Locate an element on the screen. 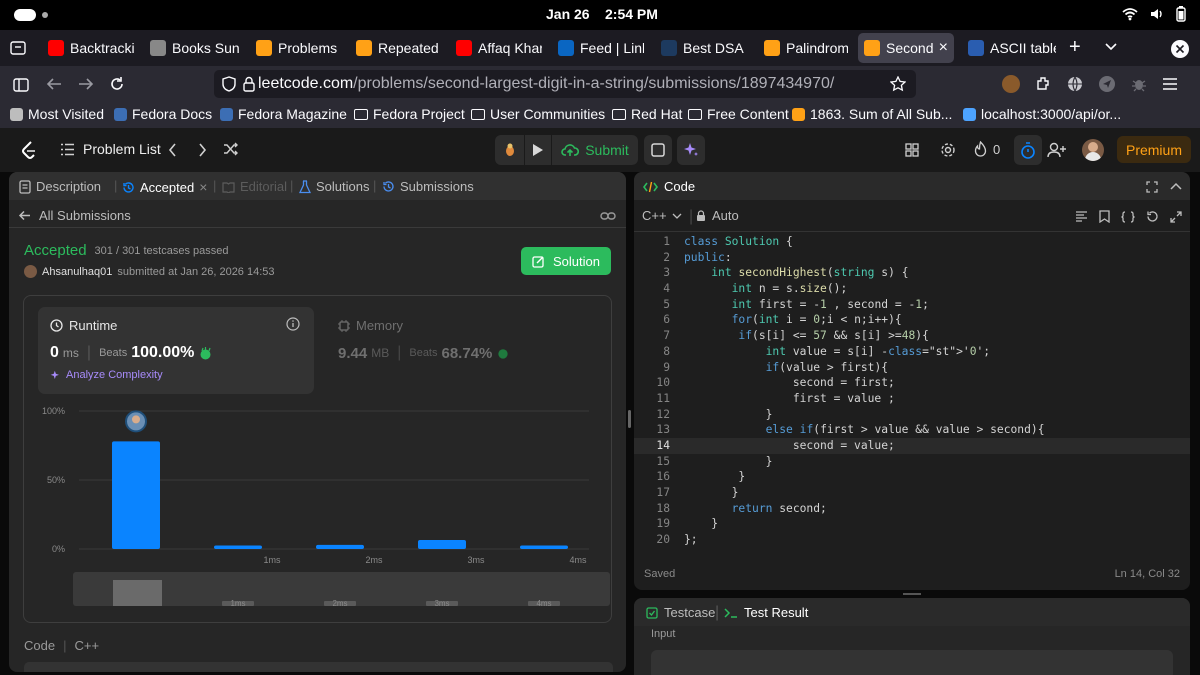 The image size is (1200, 675). debug-button is located at coordinates (509, 150).